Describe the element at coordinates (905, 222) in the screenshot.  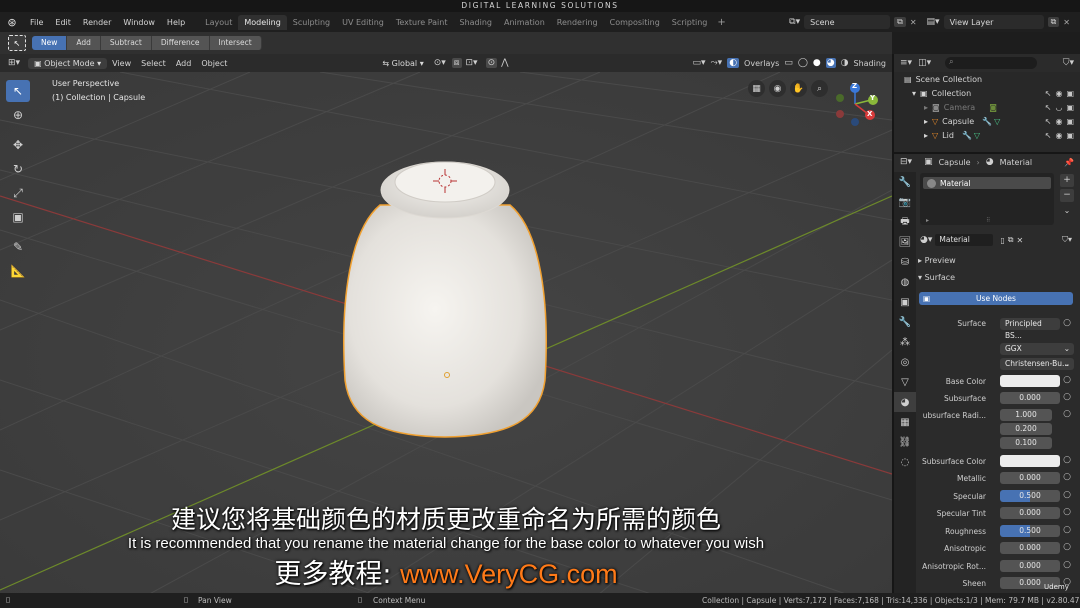
I see `output-tab-icon: 🖶` at that location.